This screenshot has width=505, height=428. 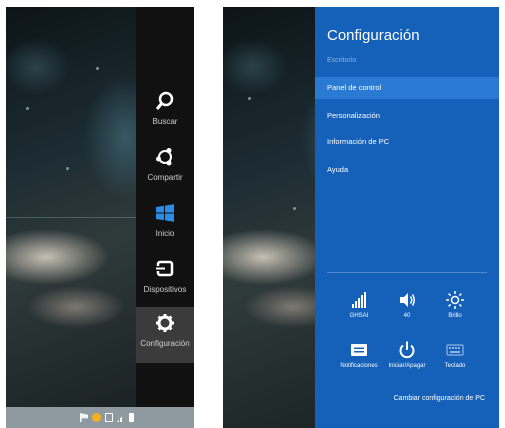 What do you see at coordinates (342, 60) in the screenshot?
I see `settings-subtitle: Escritorio` at bounding box center [342, 60].